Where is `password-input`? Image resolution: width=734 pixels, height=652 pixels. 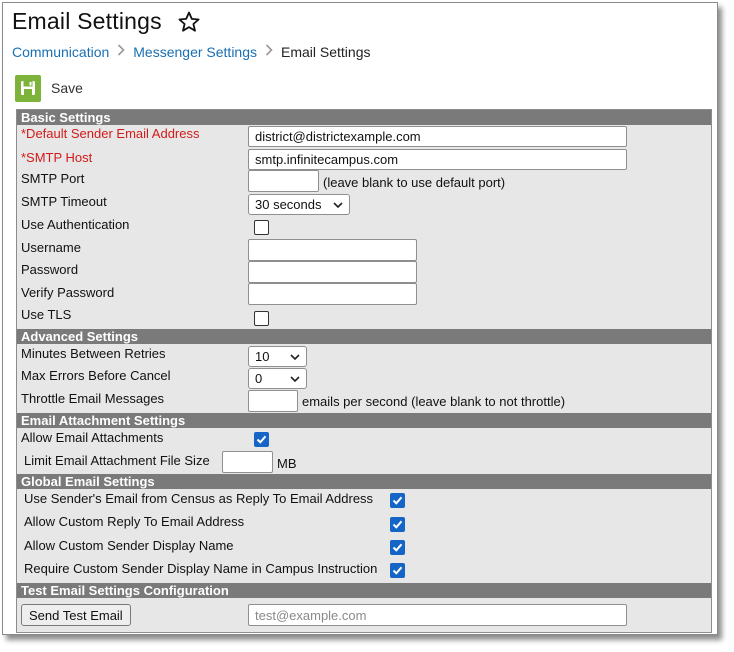 password-input is located at coordinates (332, 272).